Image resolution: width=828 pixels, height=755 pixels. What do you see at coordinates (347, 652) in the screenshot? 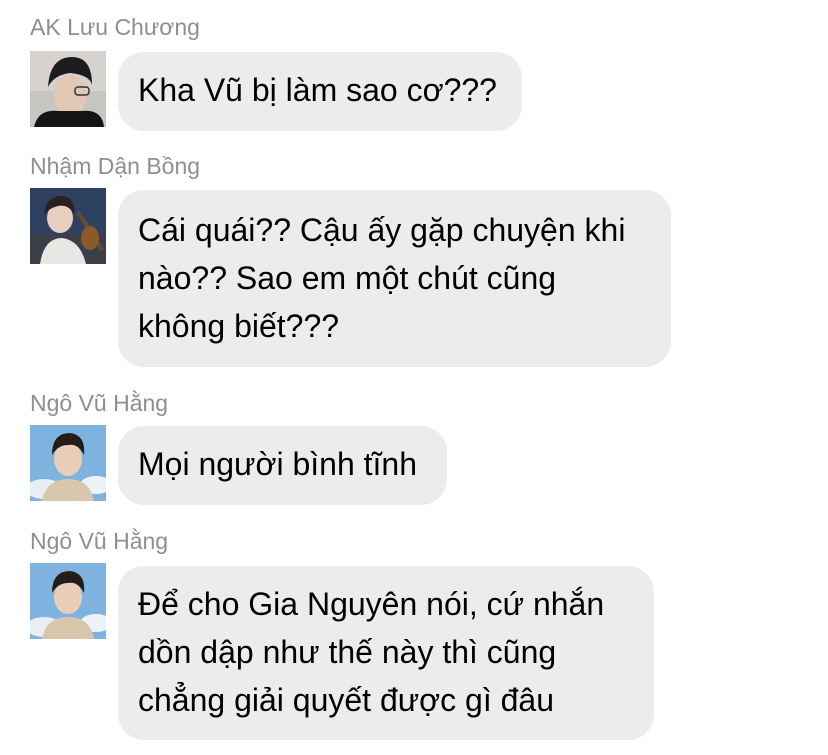
I see `message-text-line: dồn dập như thế này thì cũng` at bounding box center [347, 652].